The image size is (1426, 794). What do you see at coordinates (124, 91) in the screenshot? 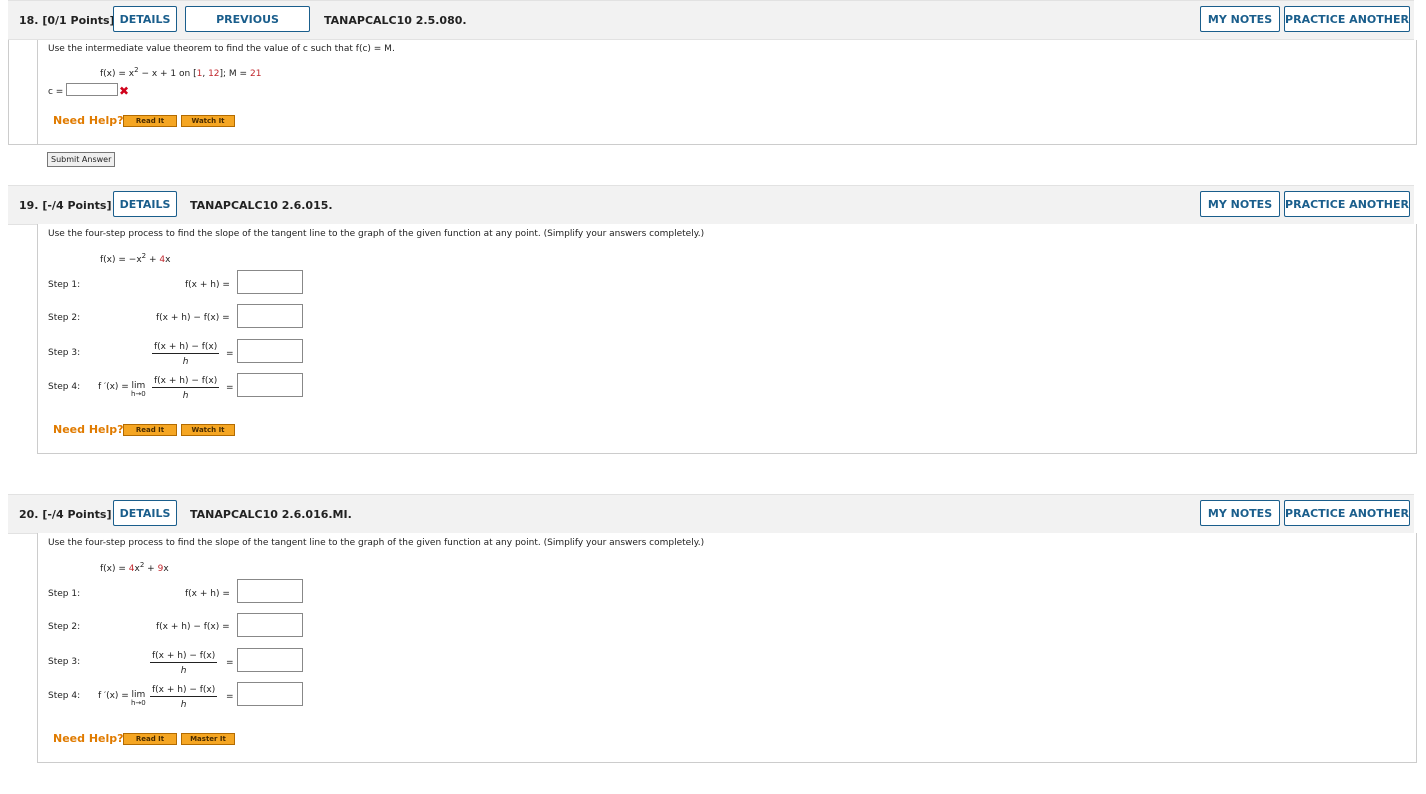
I see `incorrect-icon: ✖` at bounding box center [124, 91].